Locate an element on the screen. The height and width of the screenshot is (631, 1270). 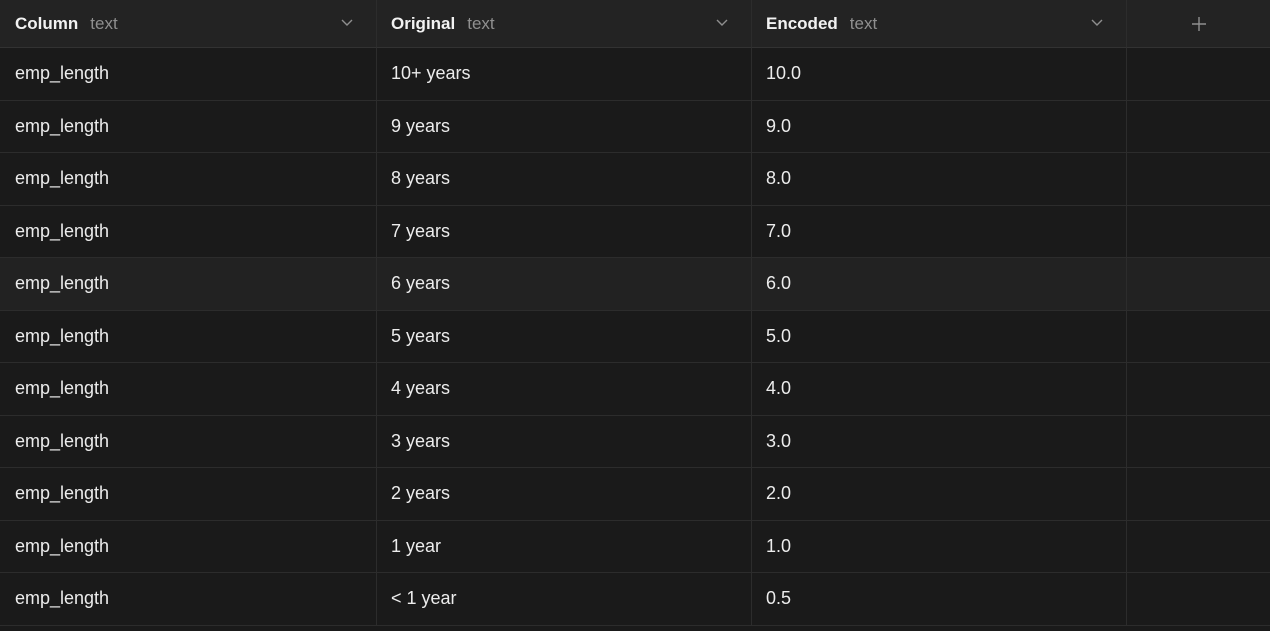
cell-encoded: 3.0 is located at coordinates (939, 441).